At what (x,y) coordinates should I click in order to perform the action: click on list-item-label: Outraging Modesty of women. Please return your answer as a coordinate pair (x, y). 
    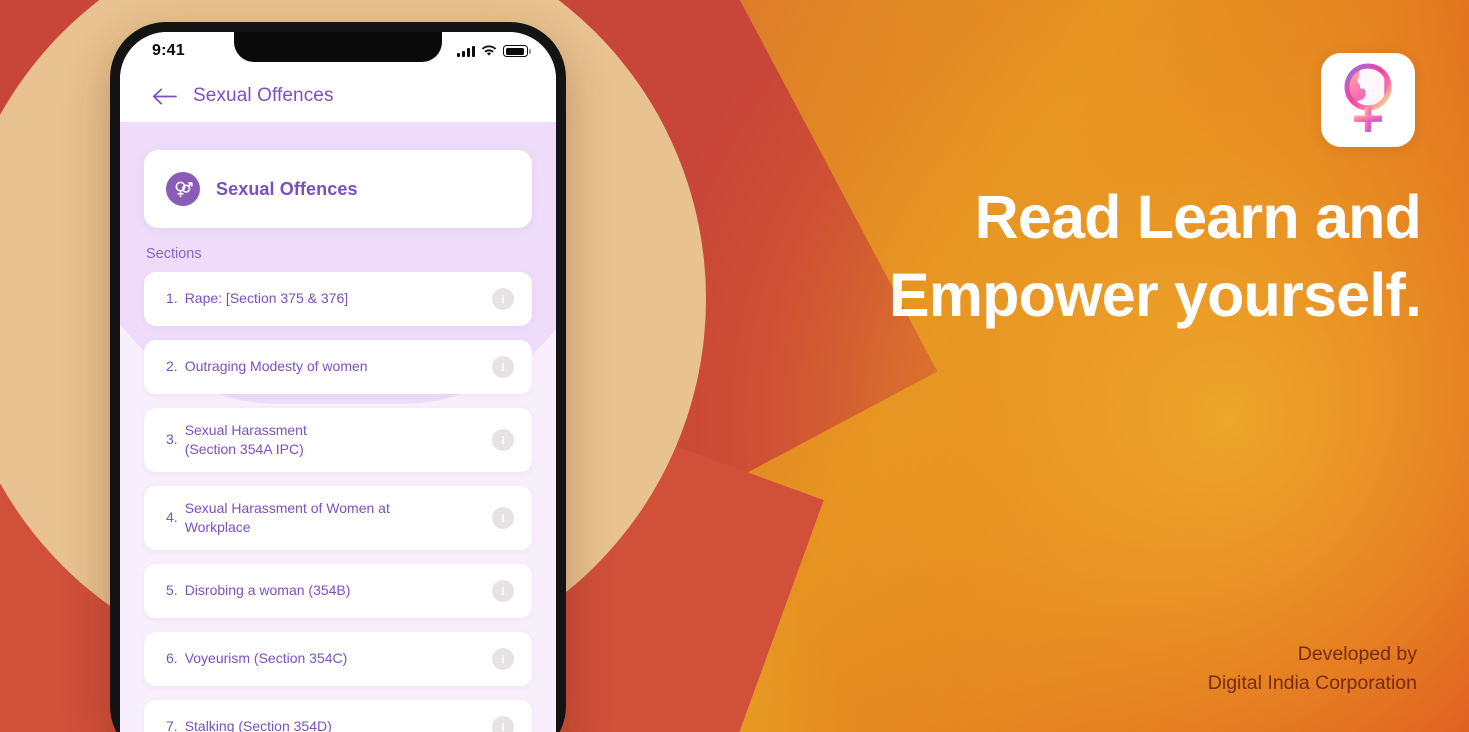
    Looking at the image, I should click on (276, 366).